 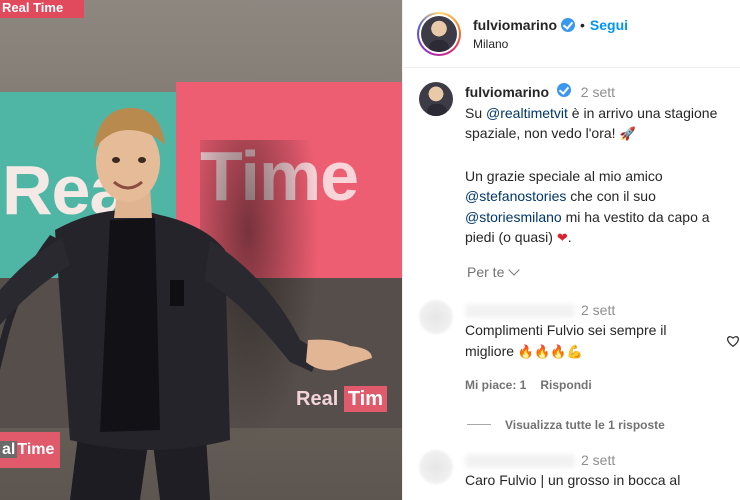 I want to click on fire-emoji-icon: 🔥🔥🔥💪, so click(x=550, y=352).